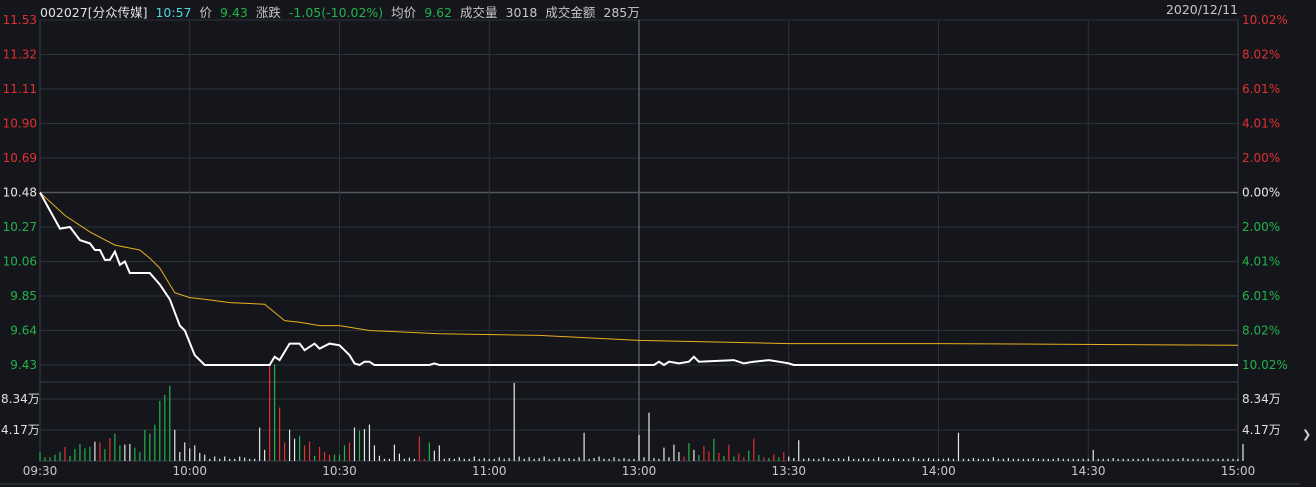 This screenshot has width=1316, height=487. What do you see at coordinates (189, 471) in the screenshot?
I see `time-tick: 10:00` at bounding box center [189, 471].